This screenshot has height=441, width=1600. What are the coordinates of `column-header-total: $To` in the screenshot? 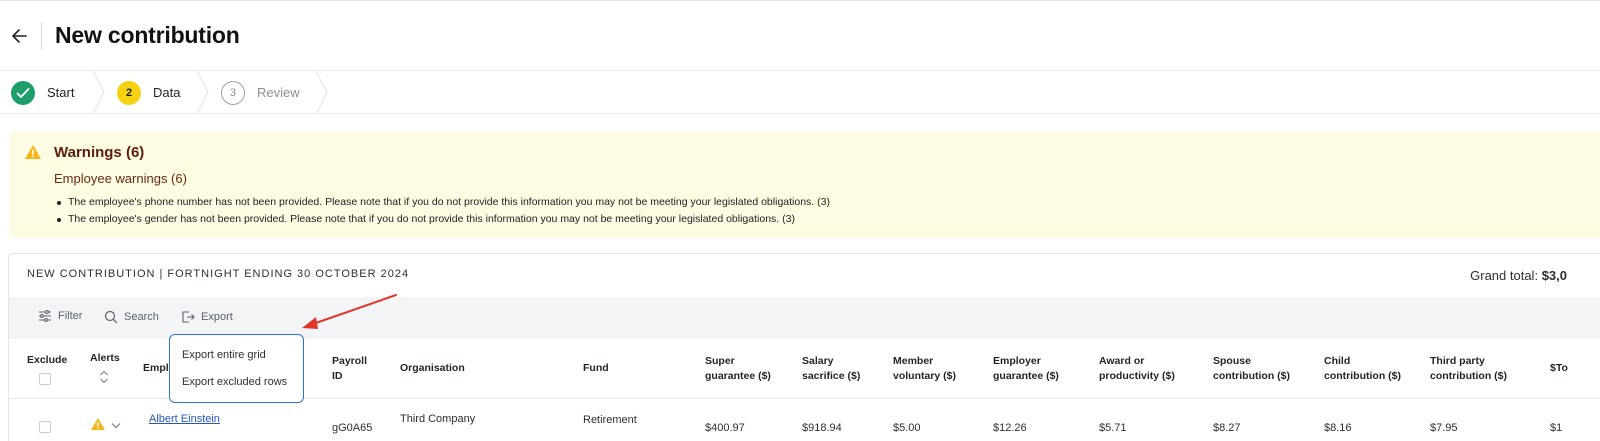 It's located at (1559, 368).